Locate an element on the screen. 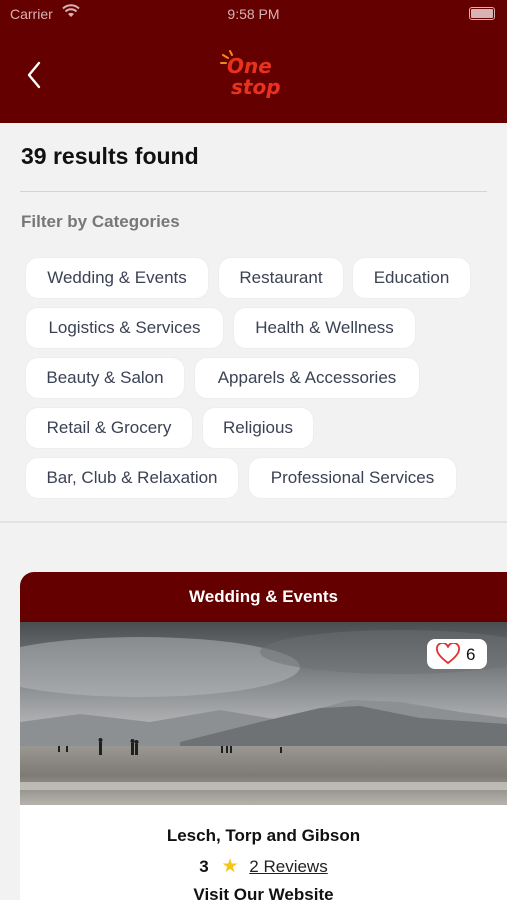 This screenshot has height=900, width=507. status-bar: Carrier 9:58 PM is located at coordinates (253, 14).